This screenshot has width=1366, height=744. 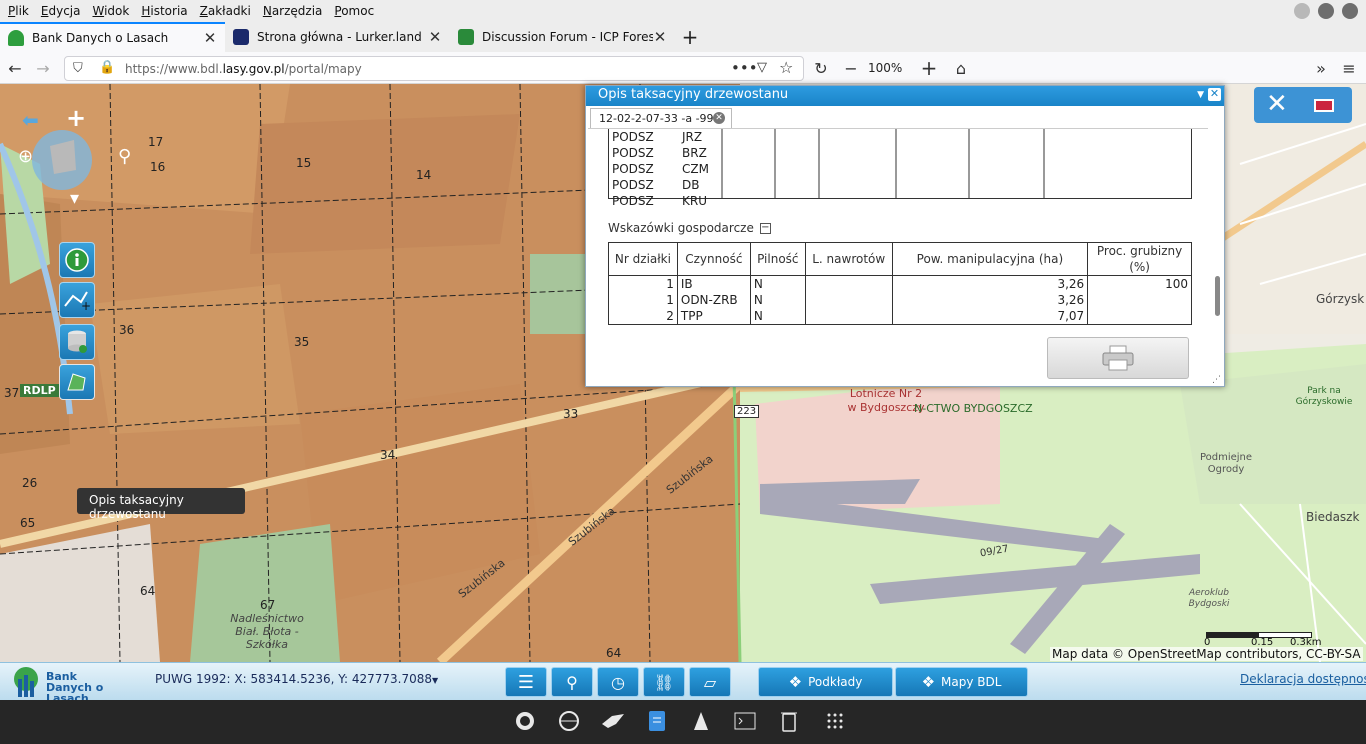 I want to click on database-button, so click(x=77, y=342).